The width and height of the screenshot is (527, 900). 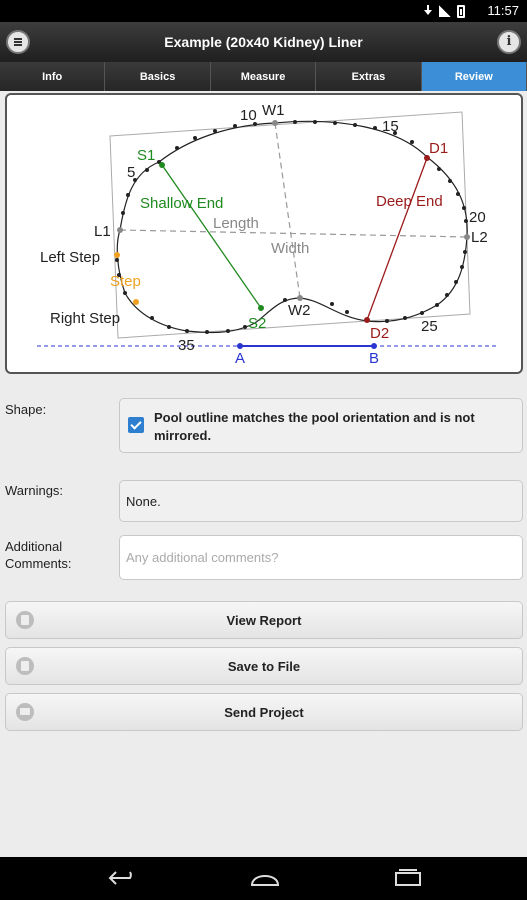 What do you see at coordinates (409, 201) in the screenshot?
I see `label-deep-end: Deep End` at bounding box center [409, 201].